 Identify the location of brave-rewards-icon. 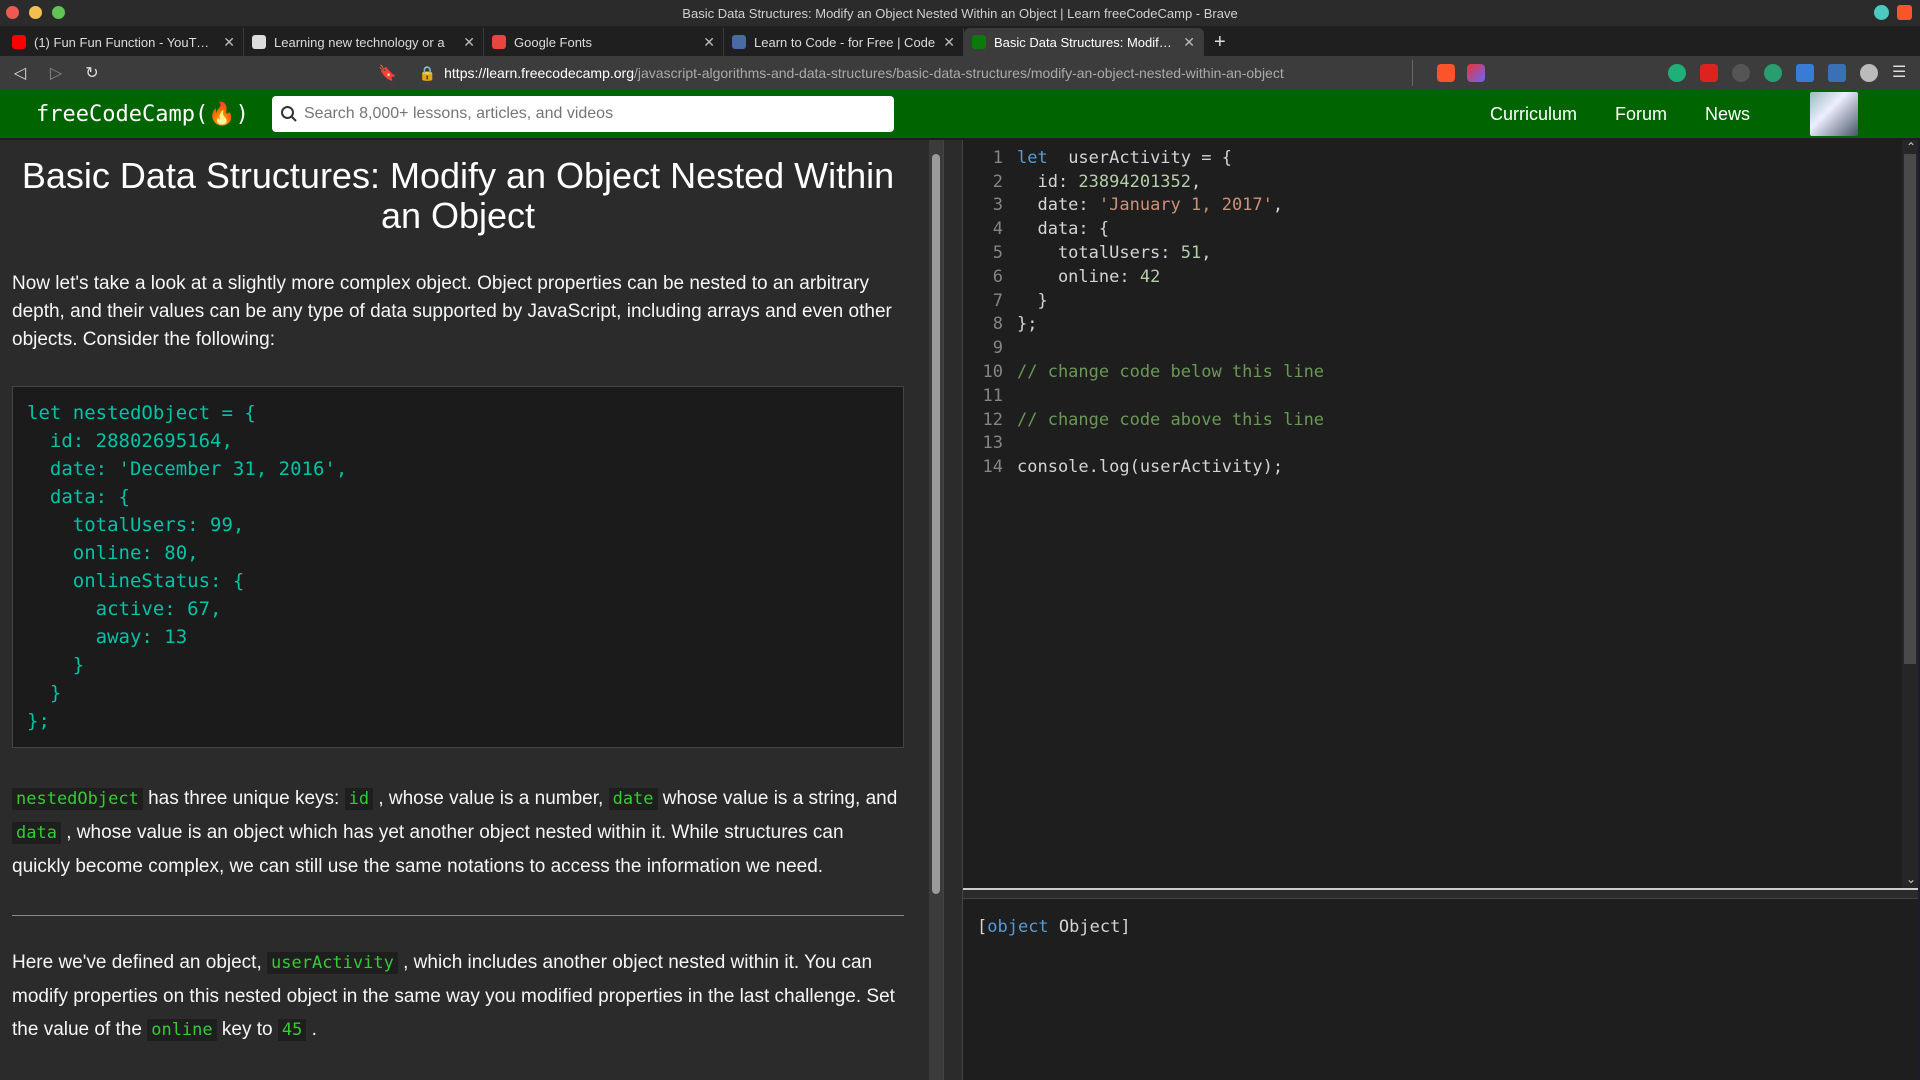
(1475, 73).